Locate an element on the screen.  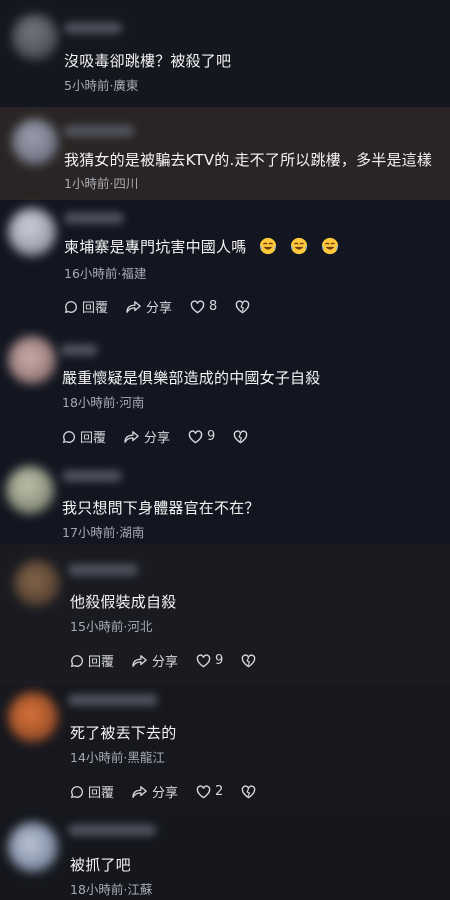
like-button: 8 is located at coordinates (203, 306).